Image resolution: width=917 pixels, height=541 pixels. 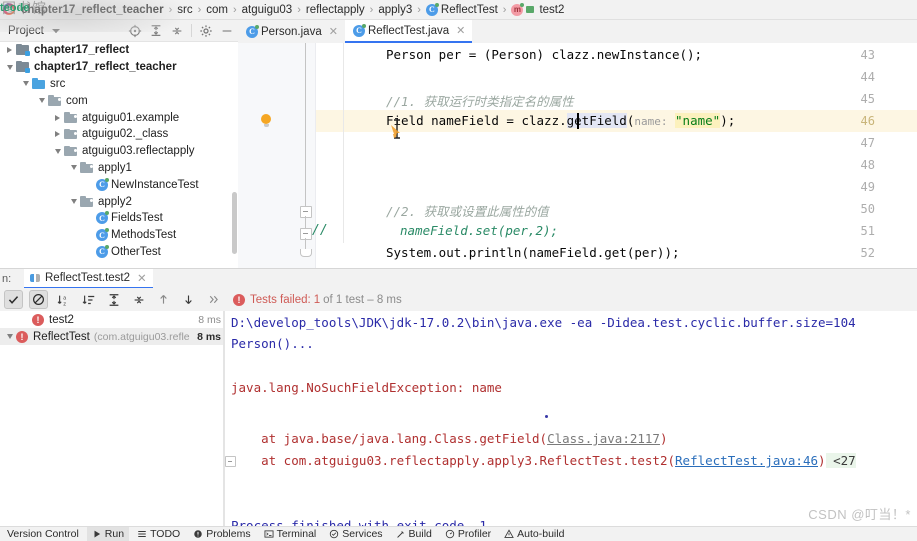 I want to click on source-folder-icon, so click(x=39, y=84).